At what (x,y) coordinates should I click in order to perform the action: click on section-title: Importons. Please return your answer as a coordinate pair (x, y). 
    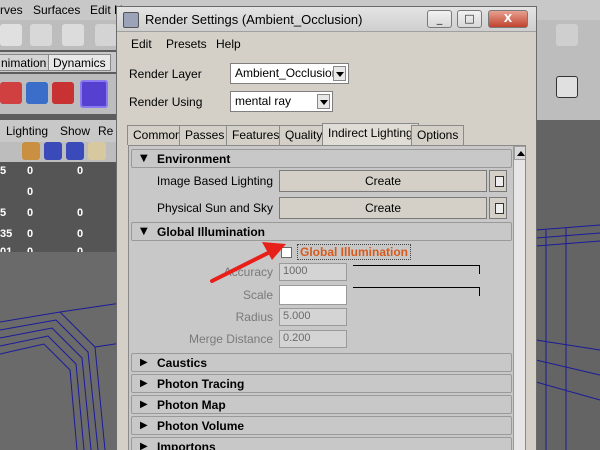
    Looking at the image, I should click on (186, 445).